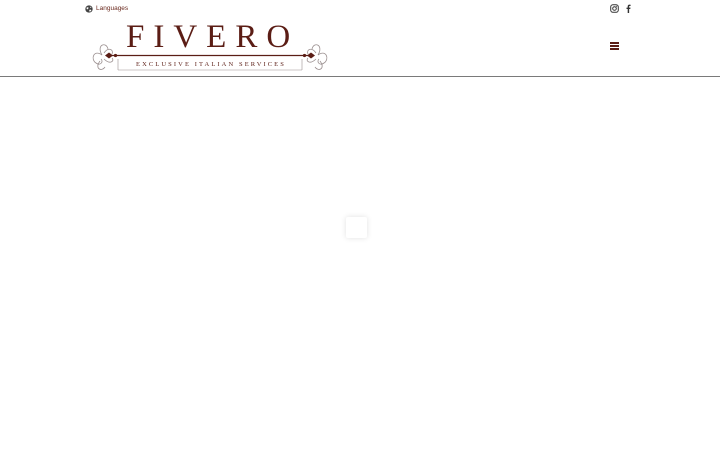 This screenshot has width=720, height=450. I want to click on languages-selector: Languages, so click(106, 9).